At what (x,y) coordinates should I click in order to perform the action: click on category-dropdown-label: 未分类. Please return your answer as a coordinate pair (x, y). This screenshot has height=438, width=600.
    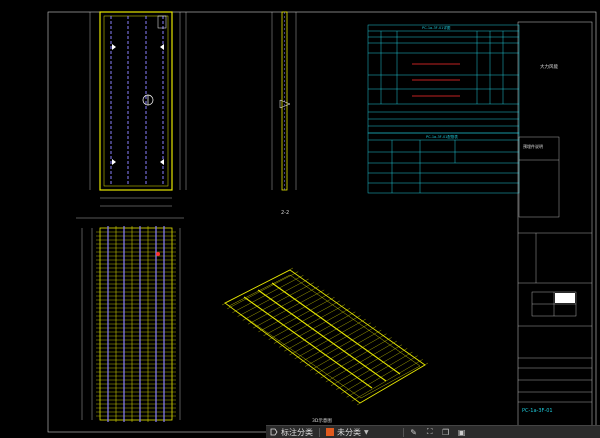
    Looking at the image, I should click on (349, 432).